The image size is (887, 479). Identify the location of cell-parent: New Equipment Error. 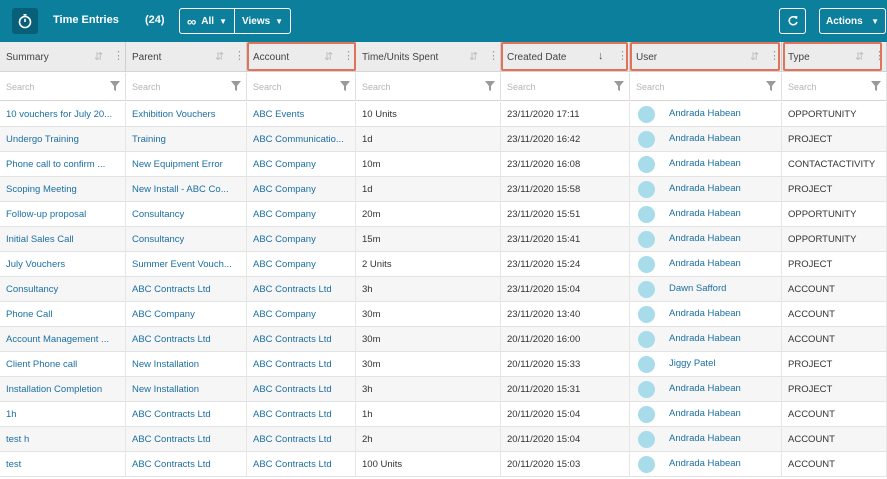
(186, 164).